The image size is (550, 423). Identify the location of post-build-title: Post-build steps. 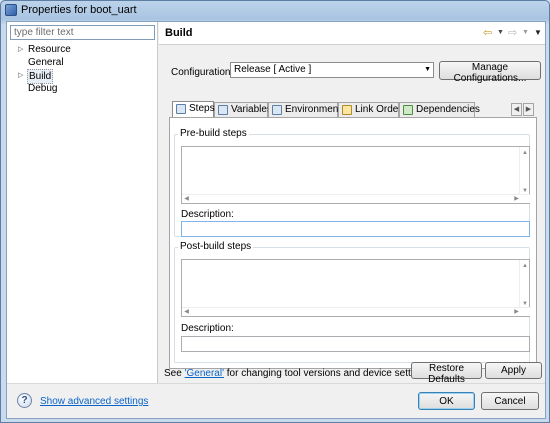
(216, 247).